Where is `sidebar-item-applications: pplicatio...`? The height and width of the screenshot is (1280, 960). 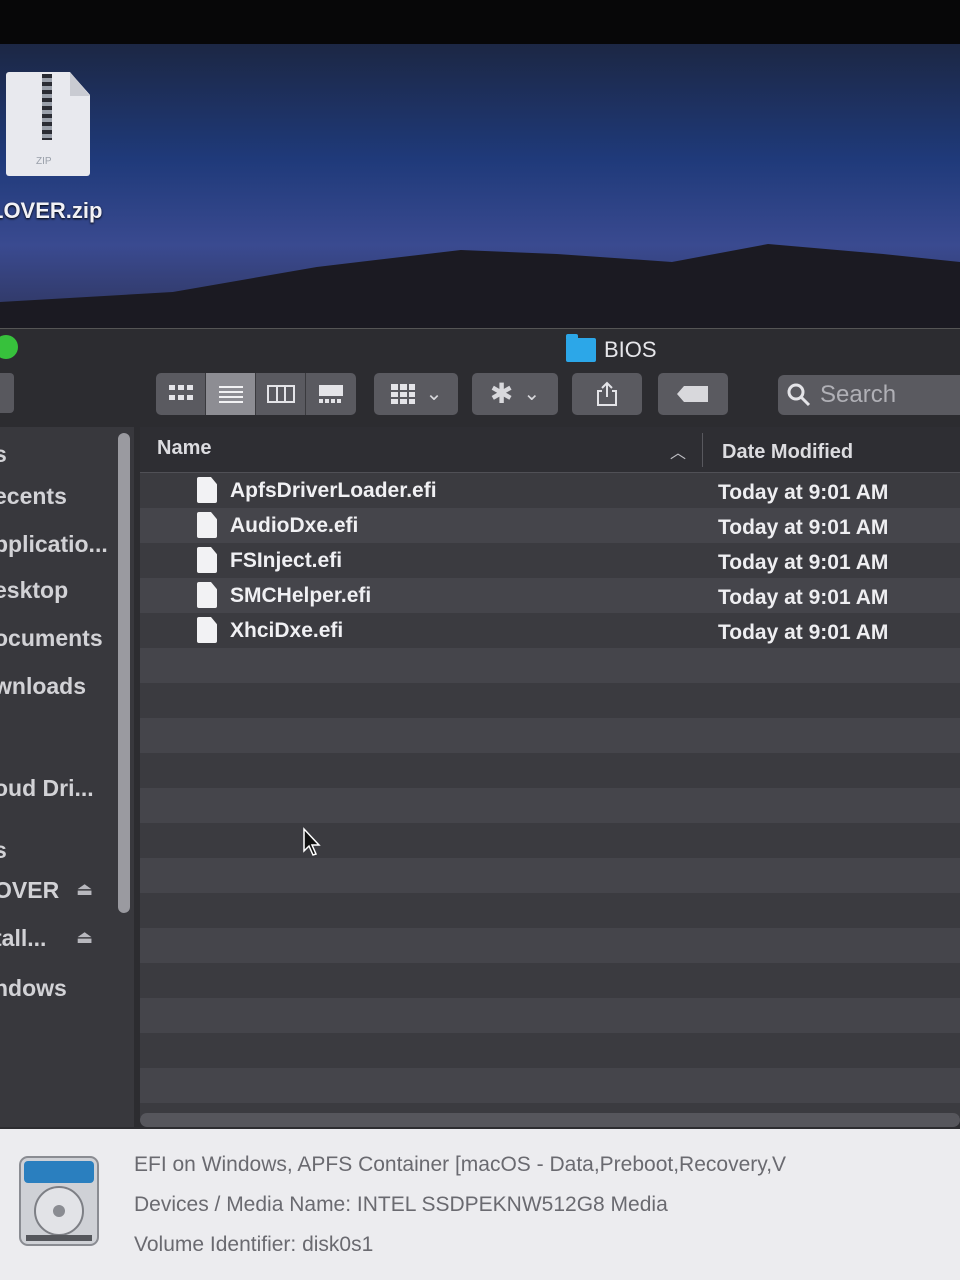 sidebar-item-applications: pplicatio... is located at coordinates (54, 544).